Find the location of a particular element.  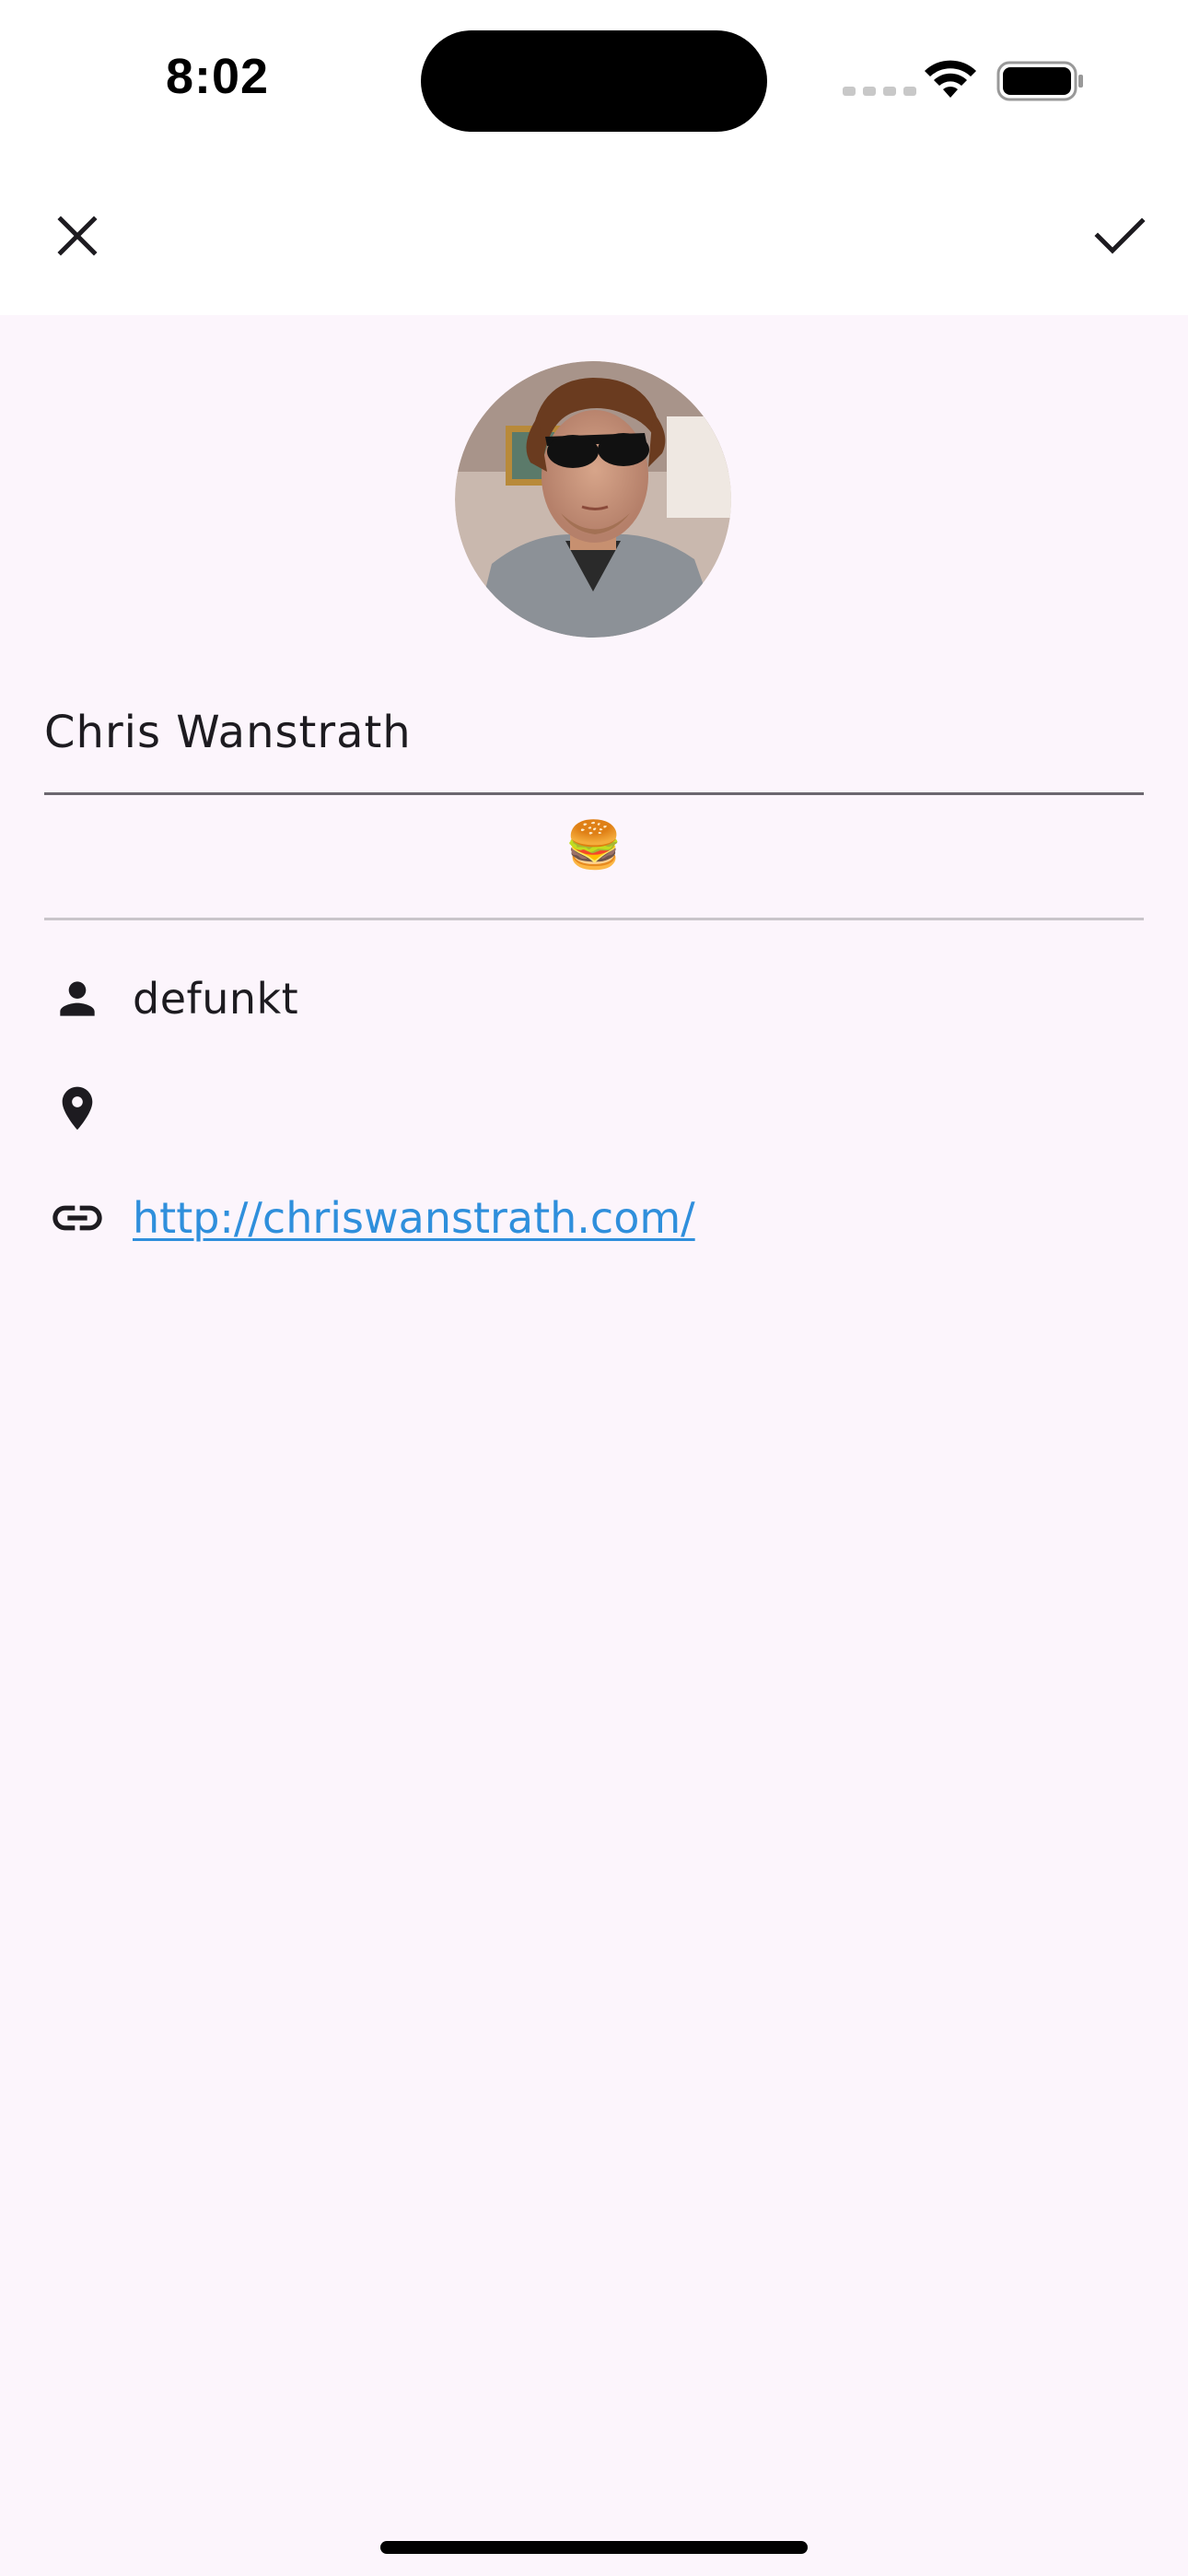

name-input is located at coordinates (550, 732).